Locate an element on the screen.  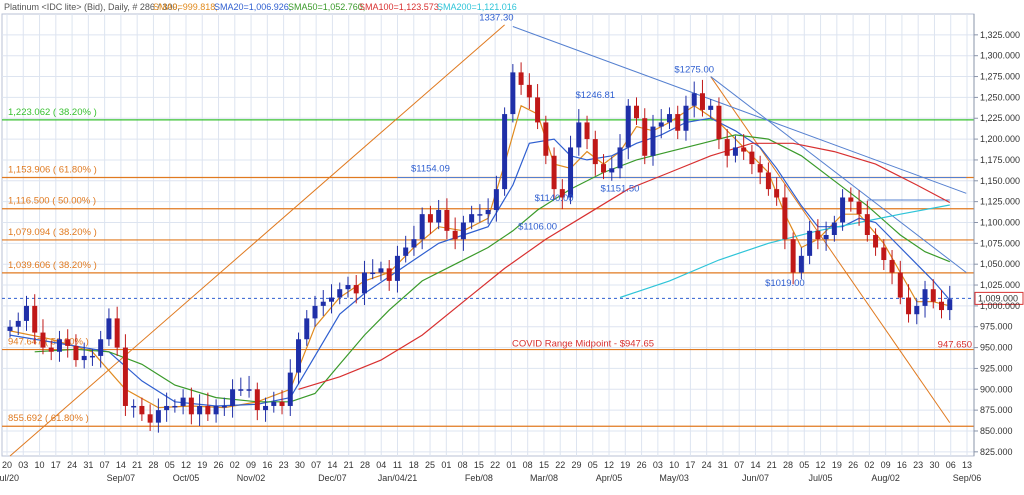
y-tick-label: 1,125.000 is located at coordinates (1000, 202).